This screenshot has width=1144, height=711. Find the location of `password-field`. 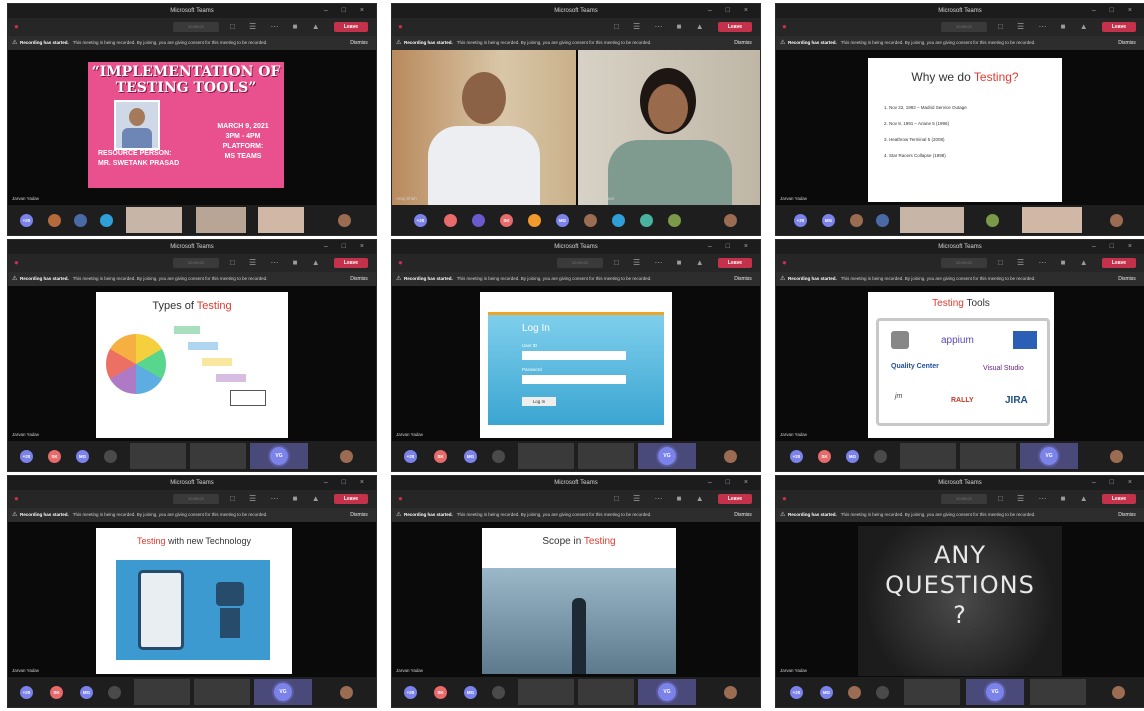

password-field is located at coordinates (574, 379).